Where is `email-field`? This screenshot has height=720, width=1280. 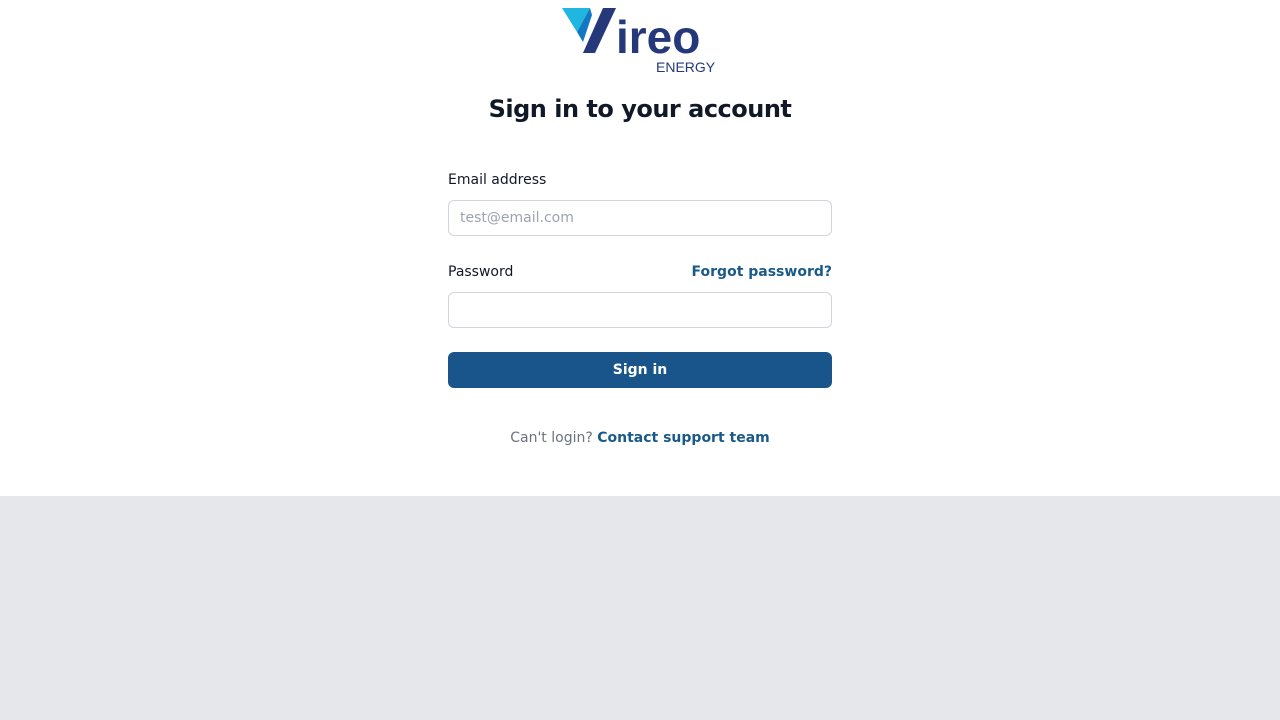 email-field is located at coordinates (640, 218).